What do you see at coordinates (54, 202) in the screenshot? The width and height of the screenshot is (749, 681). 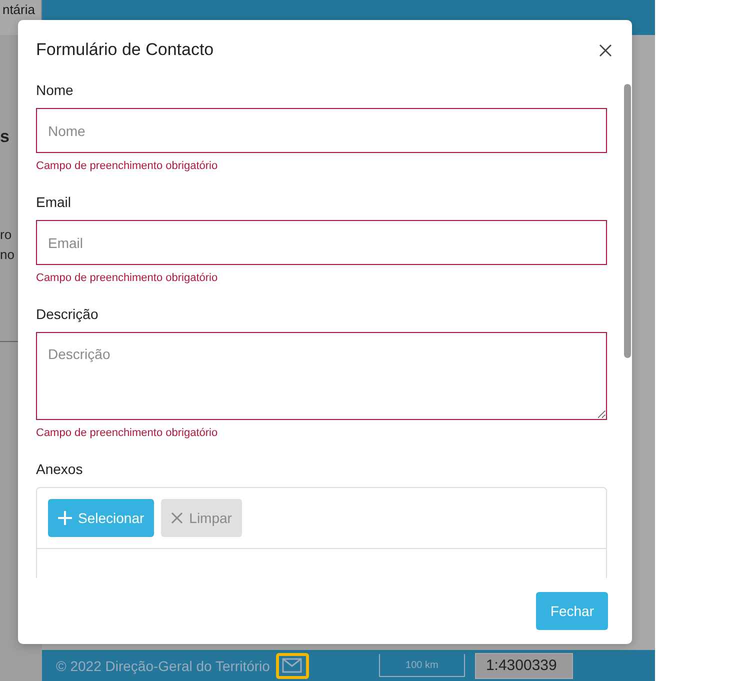 I see `field-label: Email` at bounding box center [54, 202].